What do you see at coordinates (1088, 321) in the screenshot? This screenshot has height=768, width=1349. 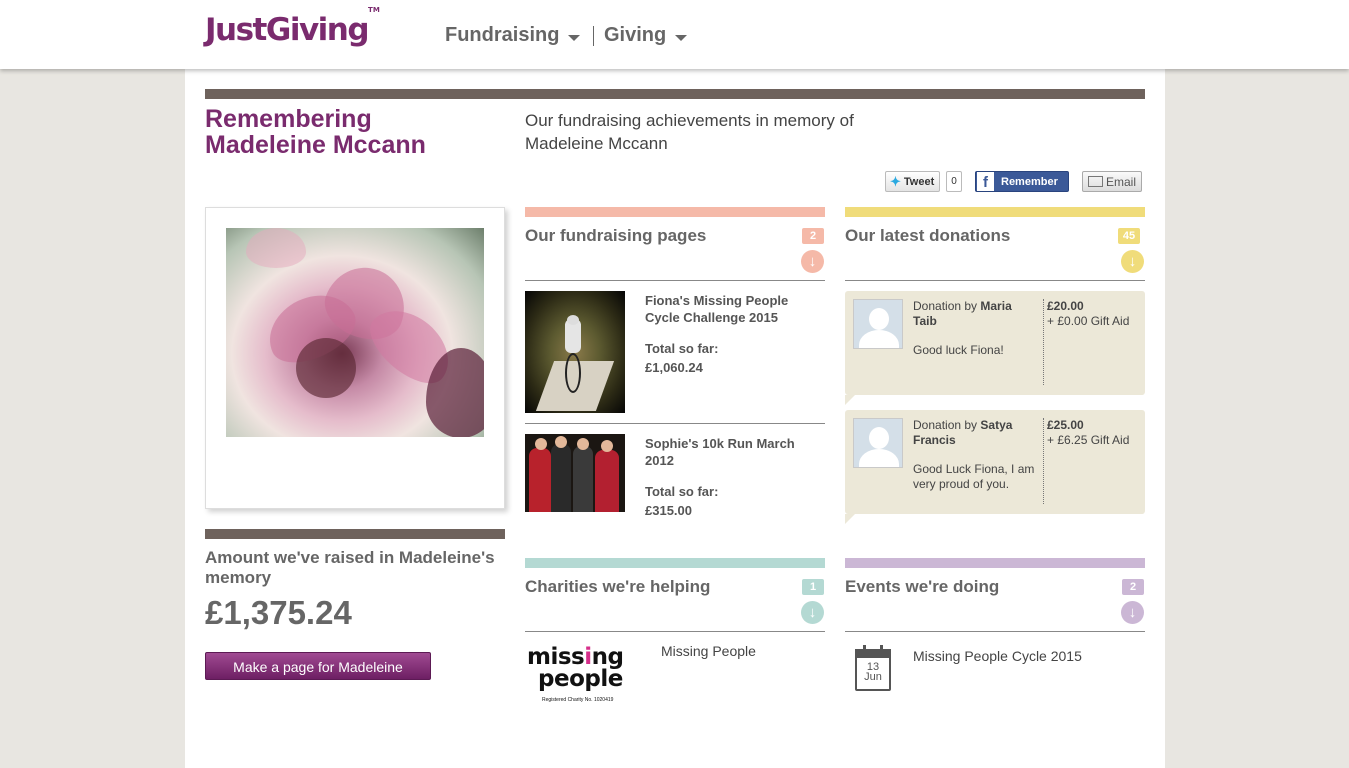 I see `donation-gift-aid: + £0.00 Gift Aid` at bounding box center [1088, 321].